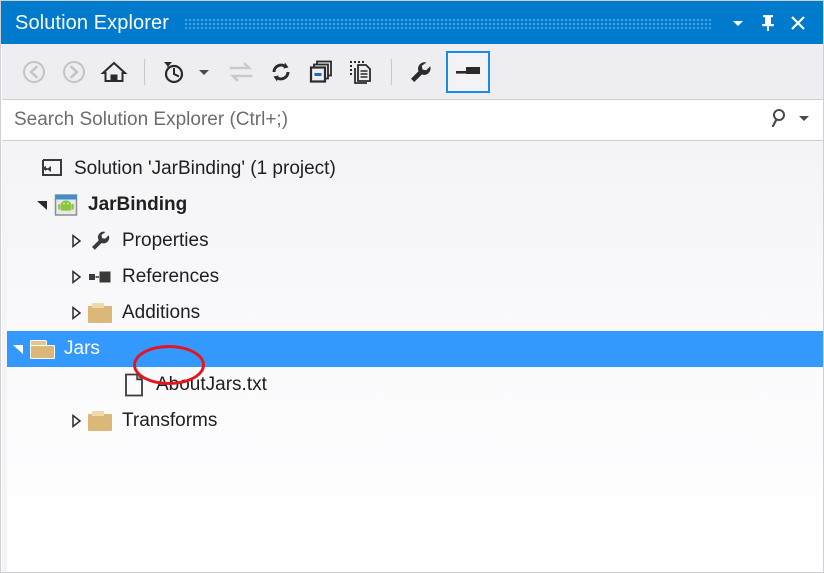 This screenshot has height=573, width=824. I want to click on back-button, so click(34, 72).